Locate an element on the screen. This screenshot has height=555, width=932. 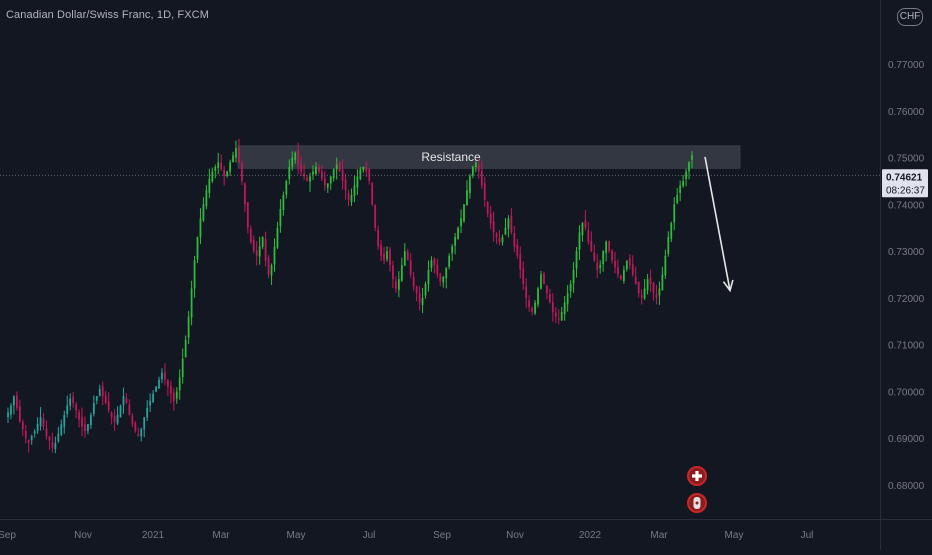
swiss-flag-icon is located at coordinates (697, 476).